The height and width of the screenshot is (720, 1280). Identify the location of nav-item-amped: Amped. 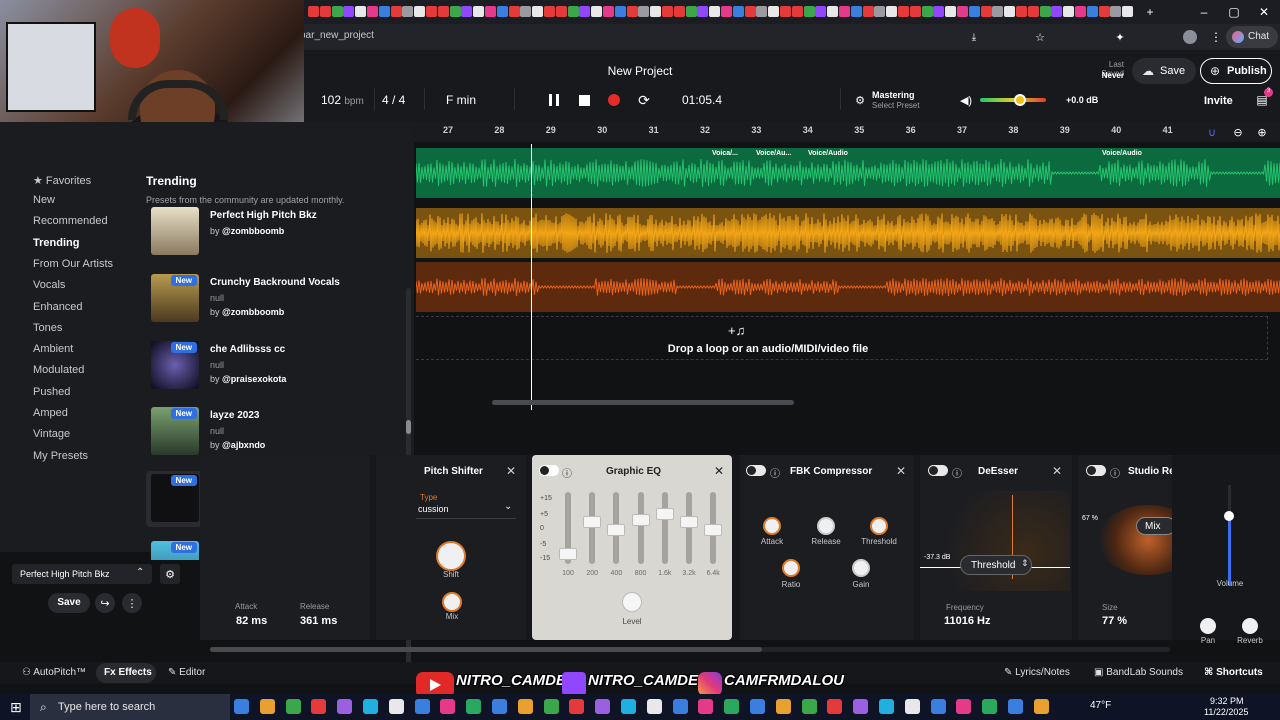
(50, 413).